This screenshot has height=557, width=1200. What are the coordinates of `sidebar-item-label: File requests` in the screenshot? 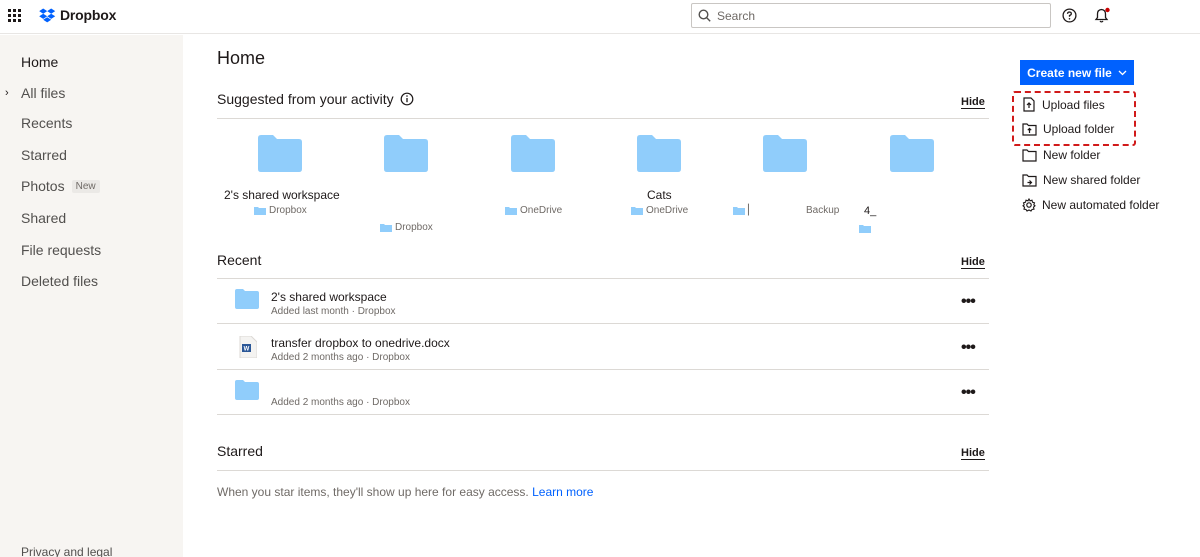 It's located at (61, 250).